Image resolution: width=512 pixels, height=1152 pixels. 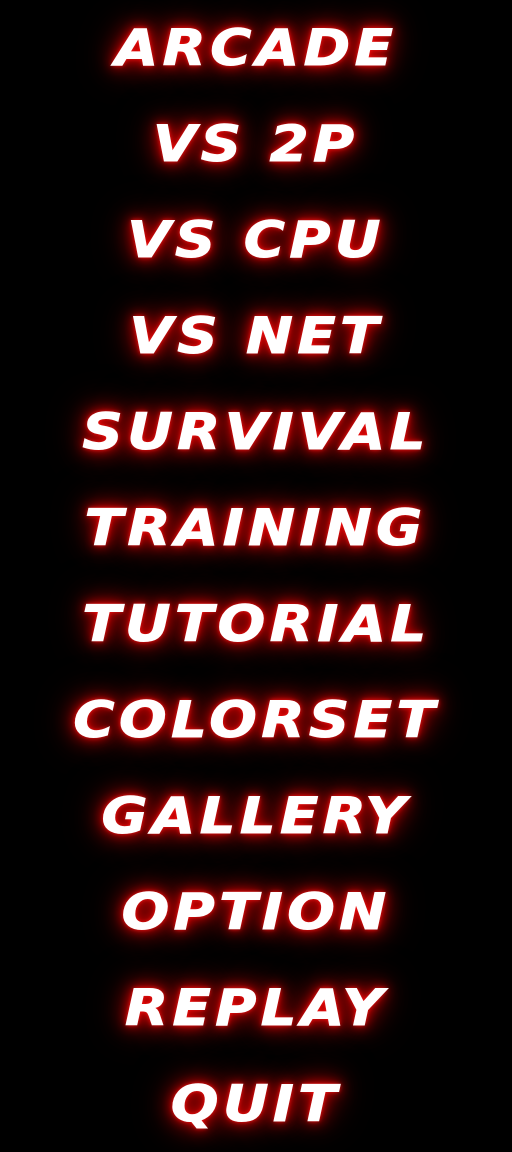 I want to click on menu-item-vs-net: VS NET, so click(x=256, y=336).